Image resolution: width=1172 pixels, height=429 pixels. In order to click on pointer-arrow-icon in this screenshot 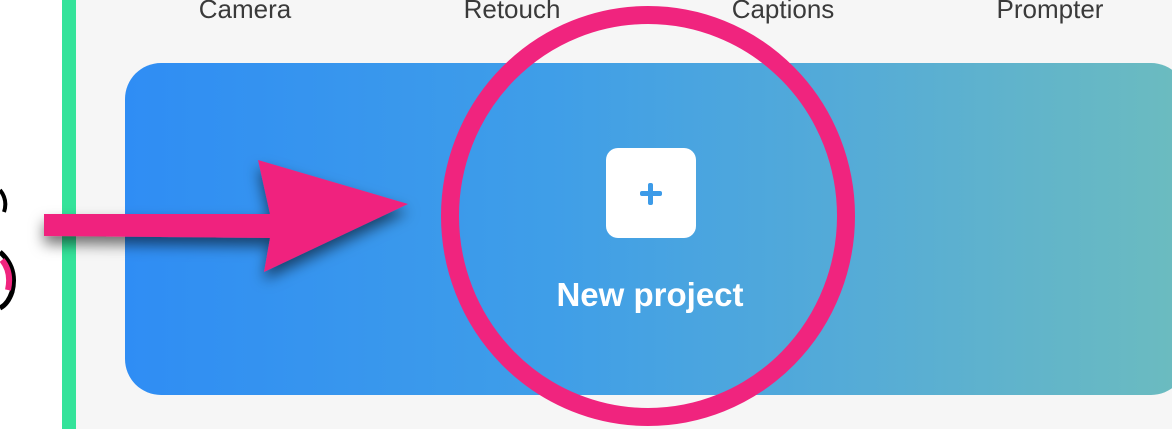, I will do `click(226, 216)`.